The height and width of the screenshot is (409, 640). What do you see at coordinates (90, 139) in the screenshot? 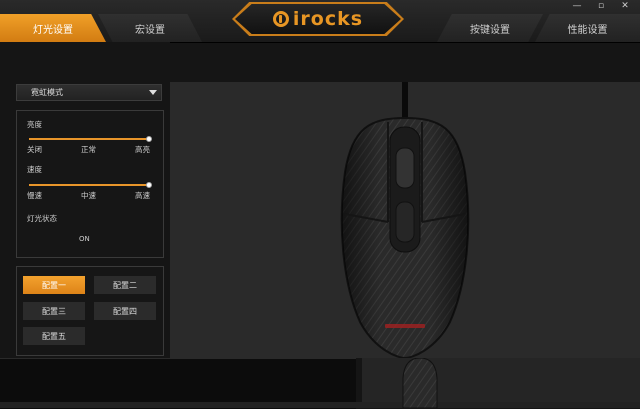
I see `brightness-slider` at bounding box center [90, 139].